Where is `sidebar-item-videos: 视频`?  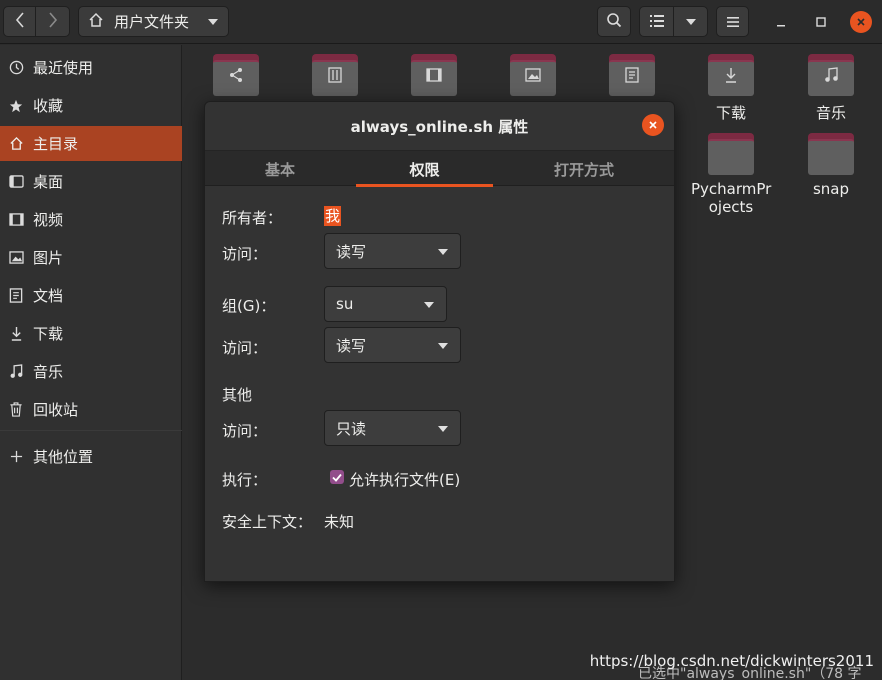
sidebar-item-videos: 视频 is located at coordinates (91, 219).